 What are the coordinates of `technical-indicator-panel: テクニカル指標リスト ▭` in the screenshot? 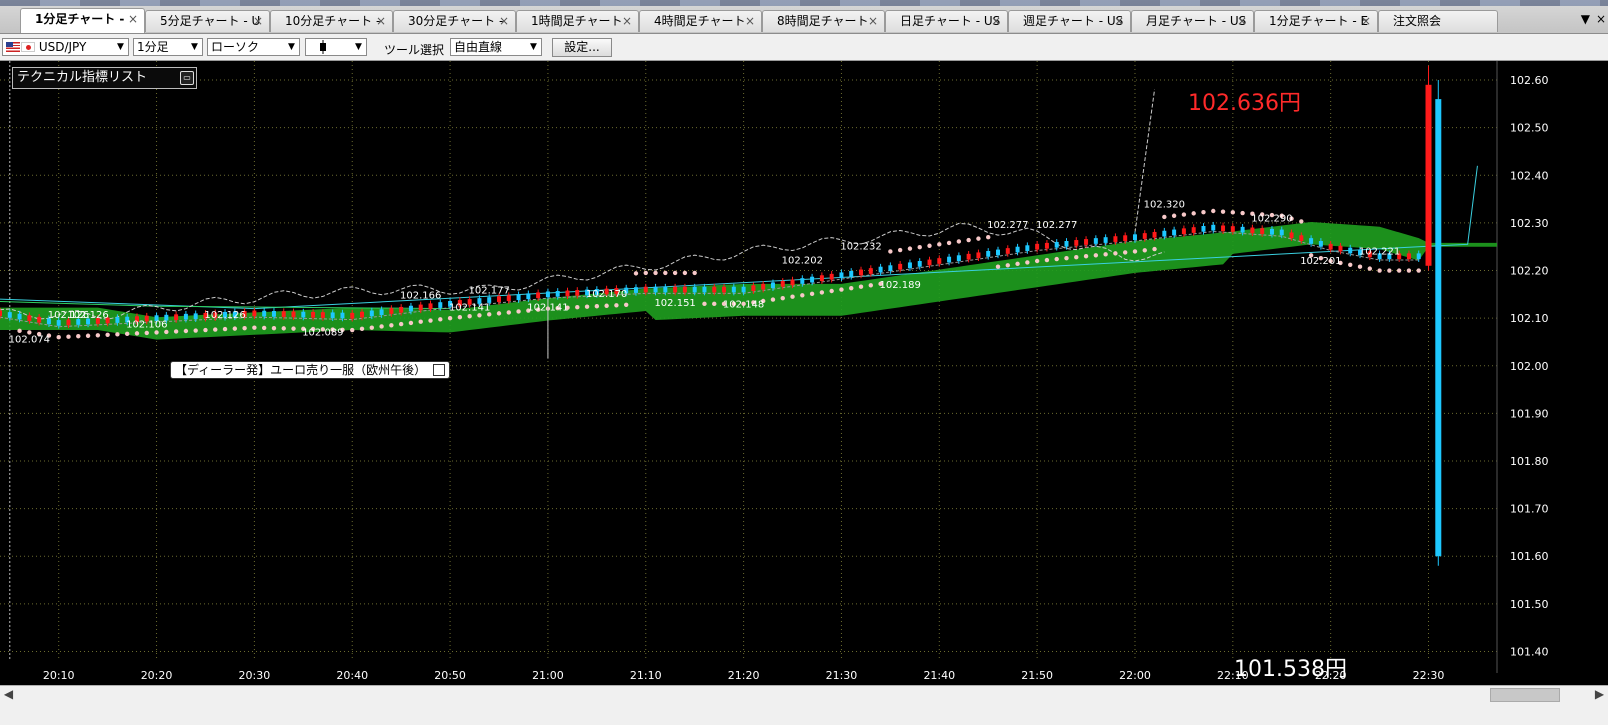 It's located at (104, 78).